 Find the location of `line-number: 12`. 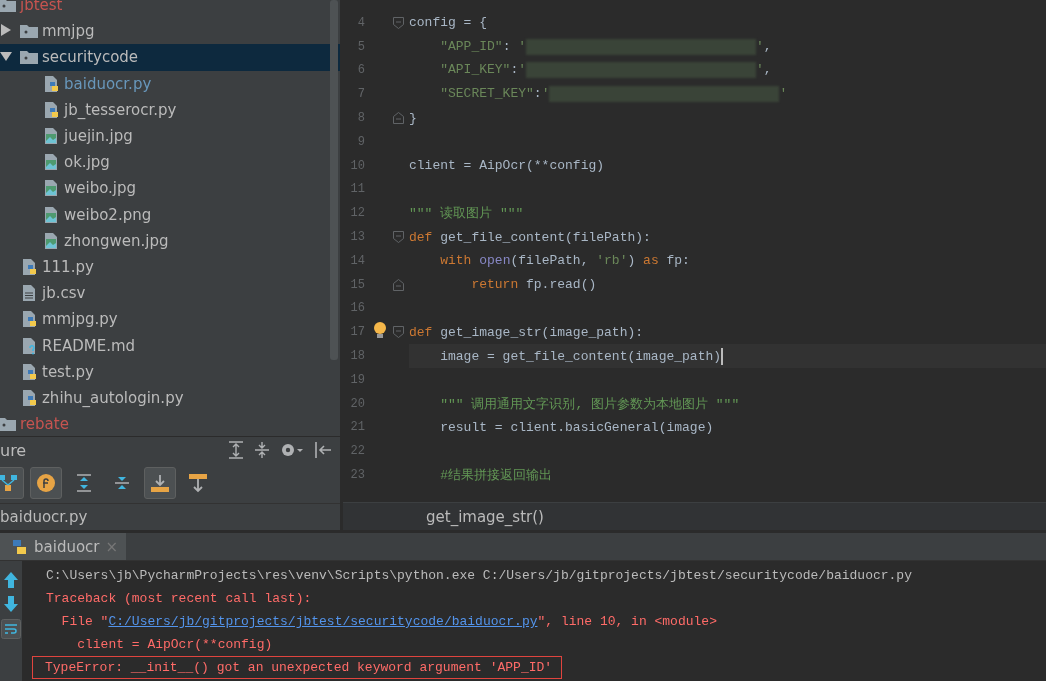

line-number: 12 is located at coordinates (357, 213).